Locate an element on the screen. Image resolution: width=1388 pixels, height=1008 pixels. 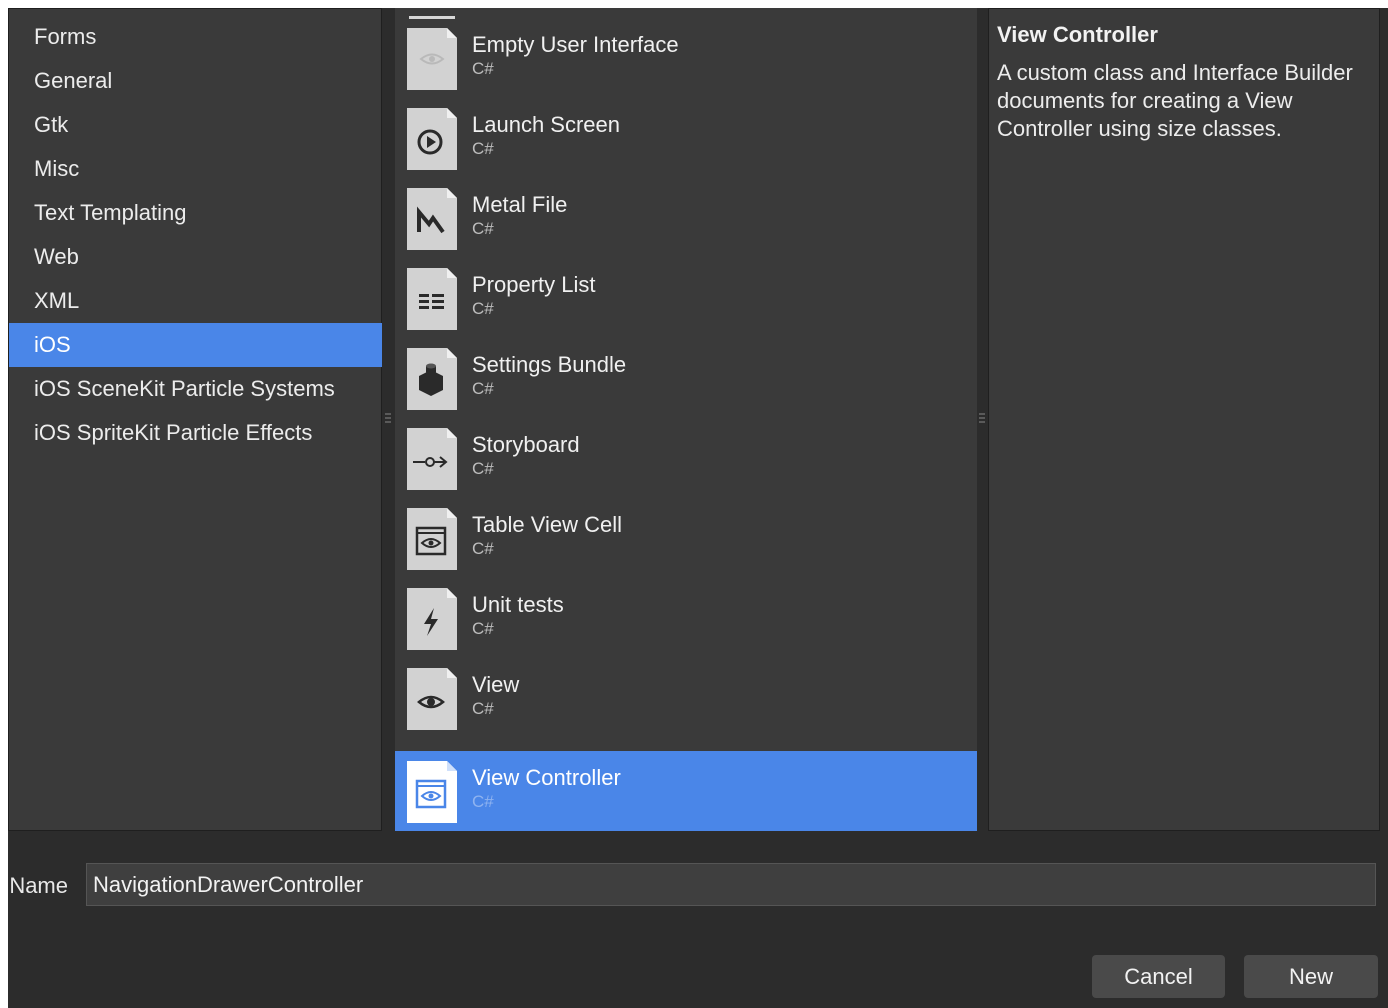
template-item-view-controller: View Controller C# is located at coordinates (686, 791).